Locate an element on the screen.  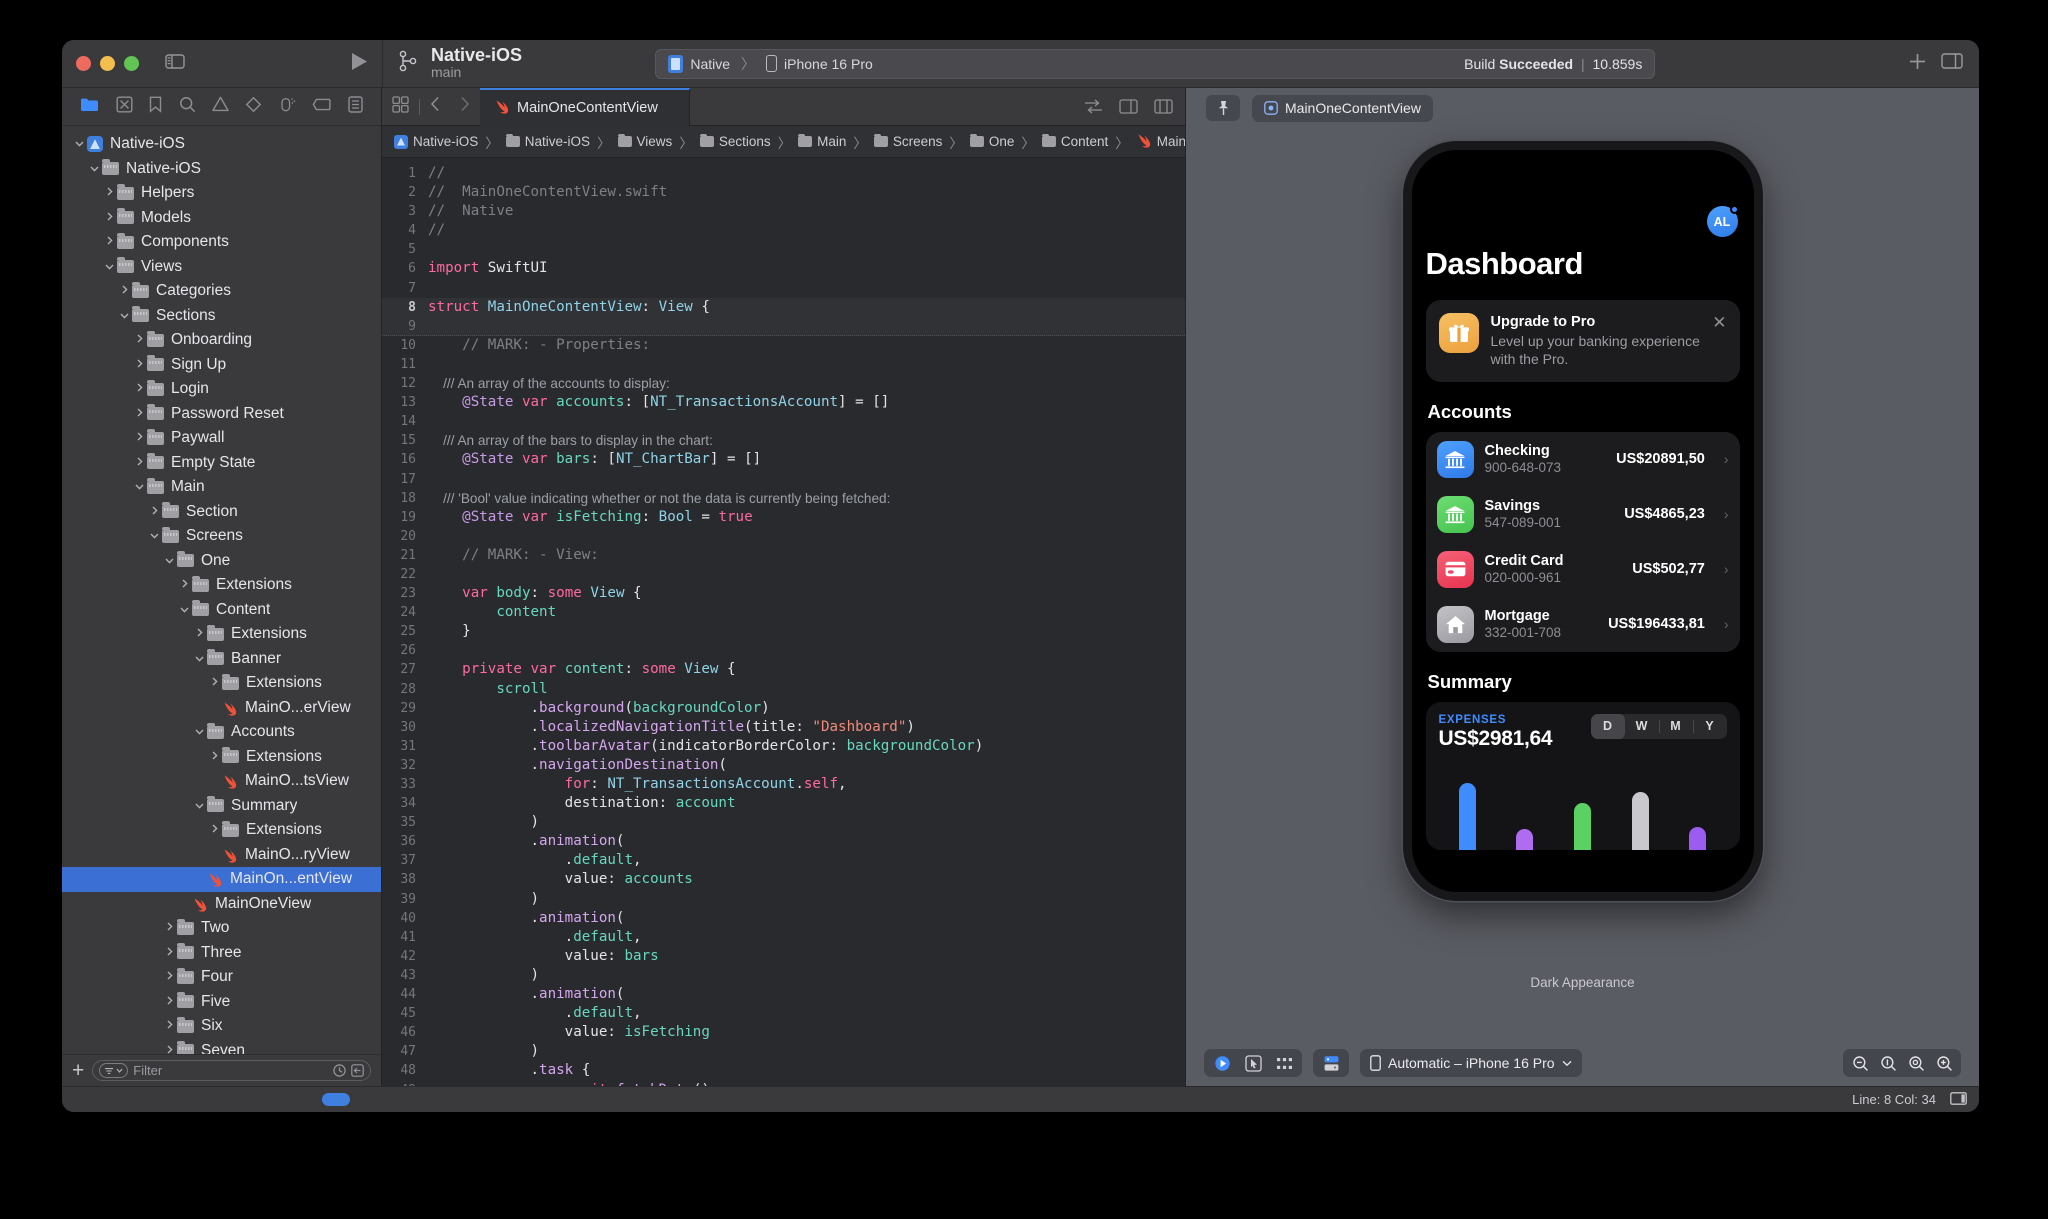
toggle-inspector-icon is located at coordinates (1952, 63).